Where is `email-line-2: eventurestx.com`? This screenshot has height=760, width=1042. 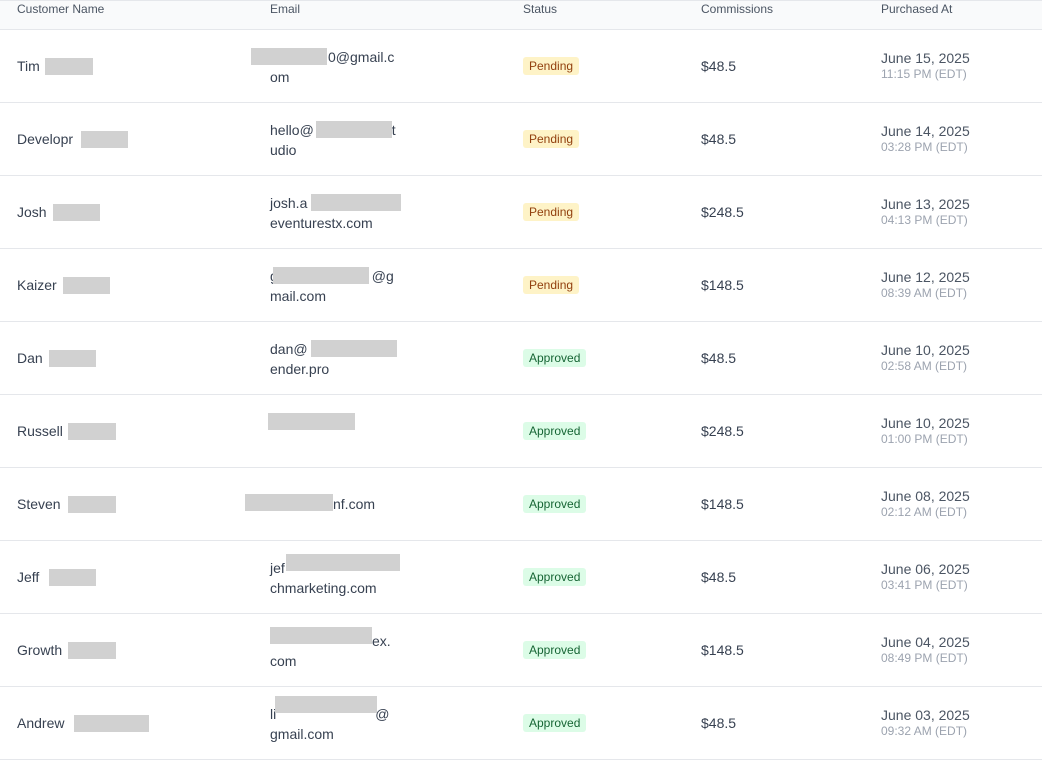
email-line-2: eventurestx.com is located at coordinates (321, 223).